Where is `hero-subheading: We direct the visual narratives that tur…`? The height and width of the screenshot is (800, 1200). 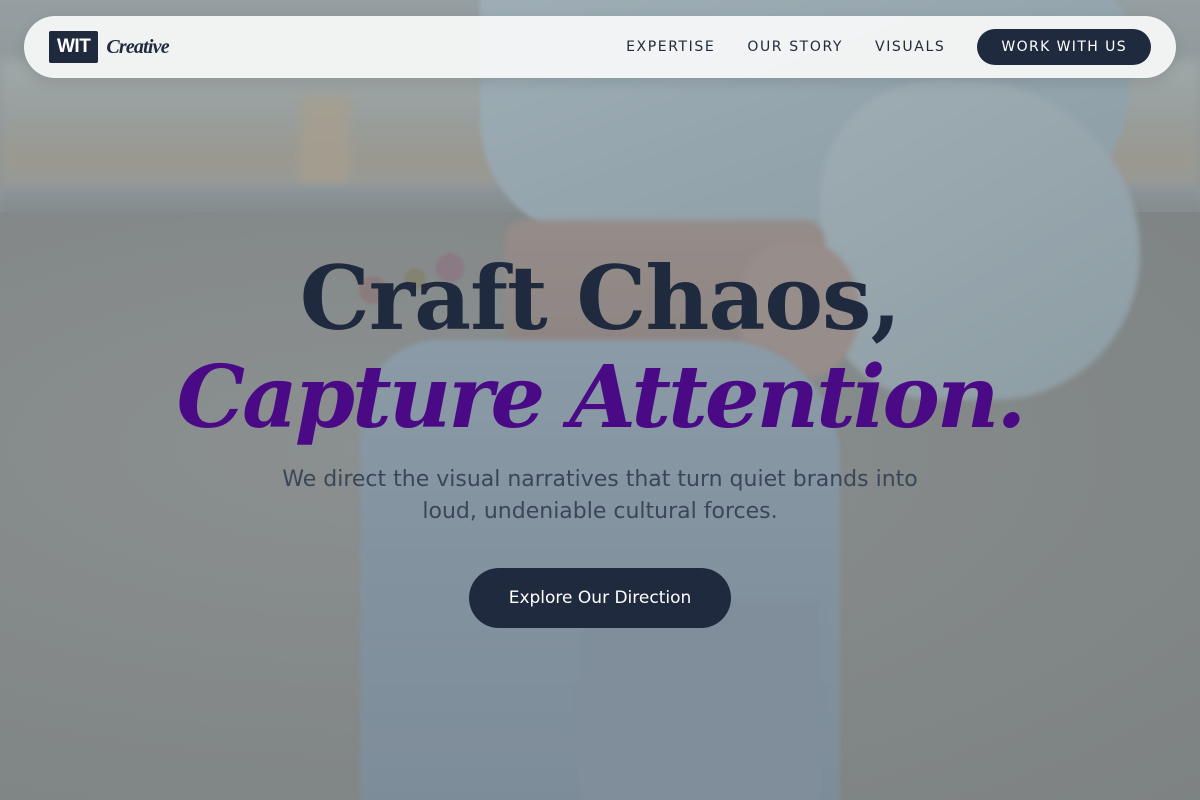 hero-subheading: We direct the visual narratives that tur… is located at coordinates (600, 495).